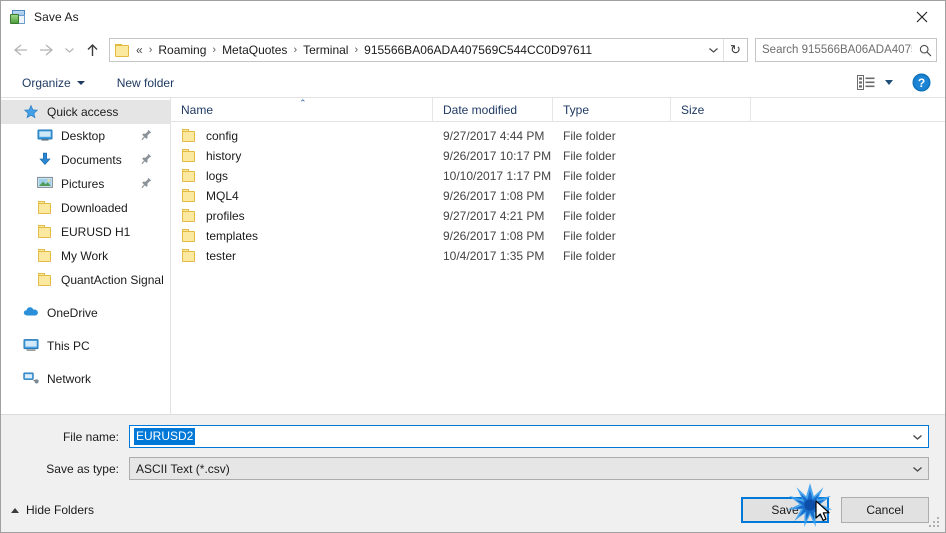 Image resolution: width=946 pixels, height=533 pixels. I want to click on resize-grip-icon, so click(935, 523).